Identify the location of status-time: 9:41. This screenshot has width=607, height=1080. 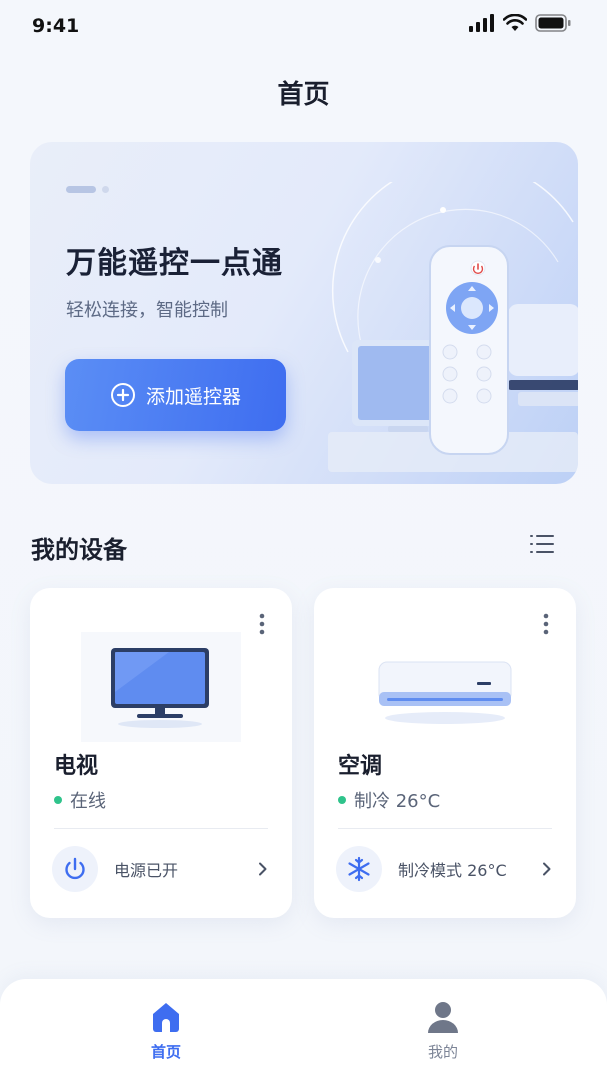
(56, 26).